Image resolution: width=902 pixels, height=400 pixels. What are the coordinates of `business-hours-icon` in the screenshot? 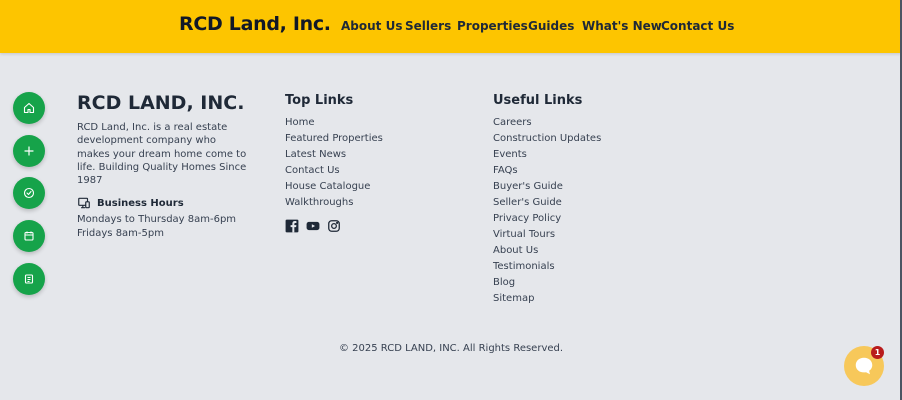 It's located at (84, 203).